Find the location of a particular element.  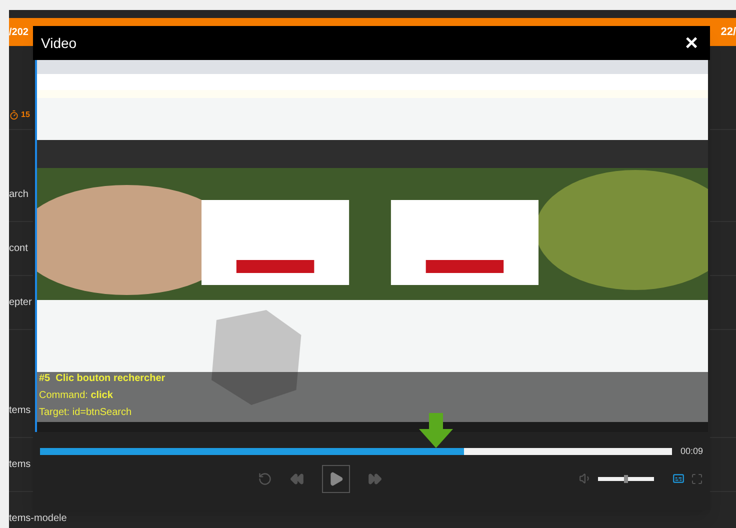

row-text: cont is located at coordinates (18, 249).